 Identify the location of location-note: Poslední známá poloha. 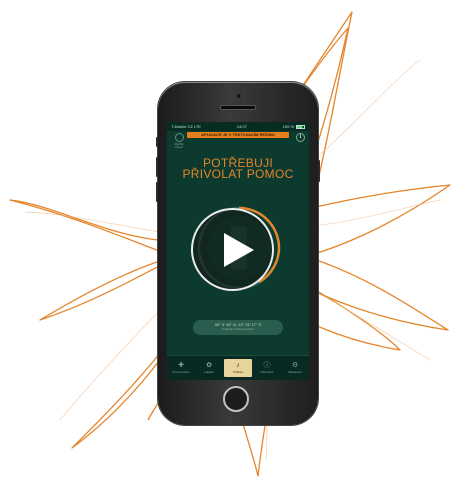
(238, 329).